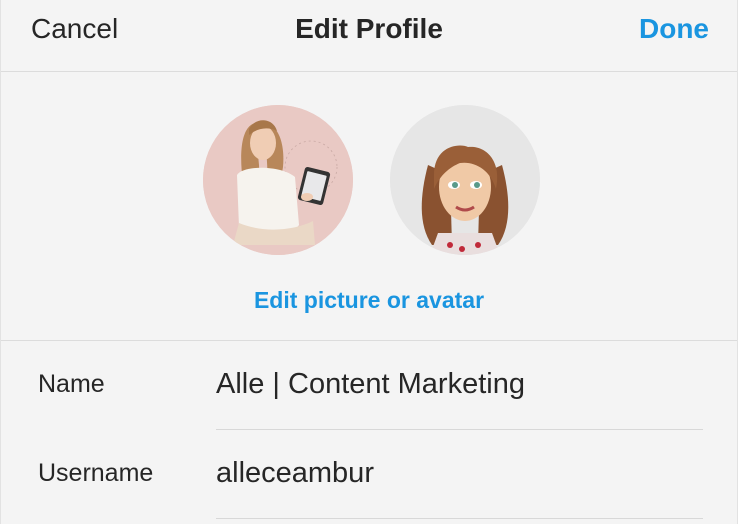  I want to click on username-label: Username, so click(96, 473).